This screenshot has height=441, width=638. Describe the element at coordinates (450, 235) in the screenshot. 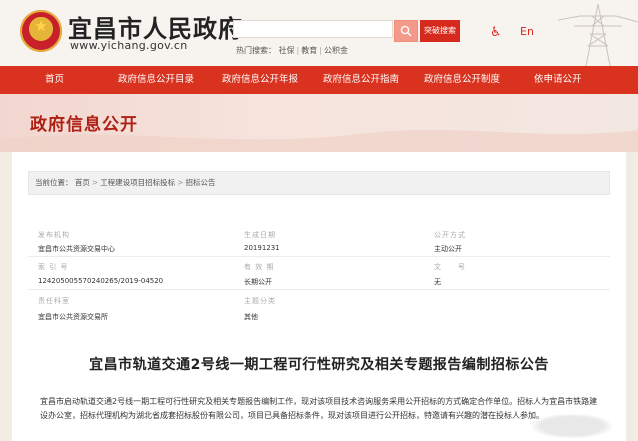

I see `mode-label: 公开方式` at that location.